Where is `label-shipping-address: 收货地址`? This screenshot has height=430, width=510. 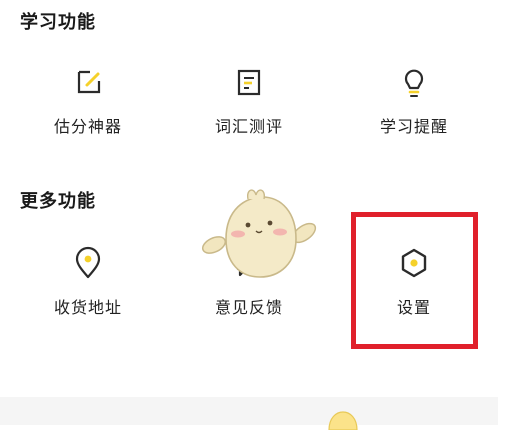
label-shipping-address: 收货地址 is located at coordinates (87, 307).